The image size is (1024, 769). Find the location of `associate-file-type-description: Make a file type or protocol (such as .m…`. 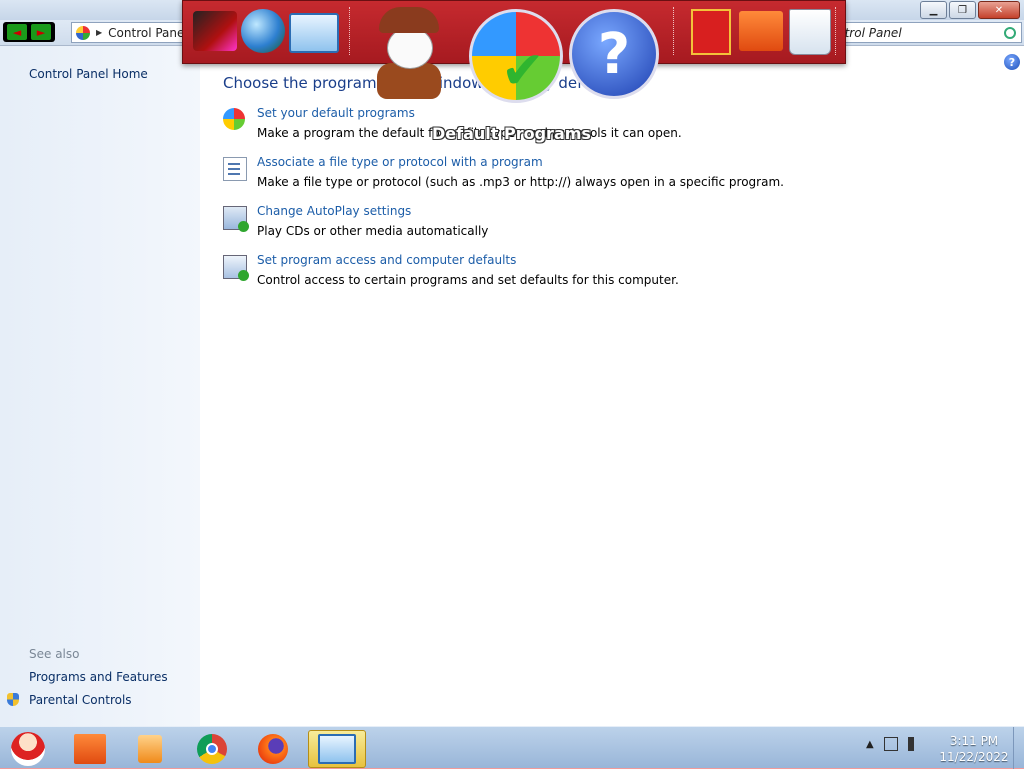

associate-file-type-description: Make a file type or protocol (such as .m… is located at coordinates (520, 182).